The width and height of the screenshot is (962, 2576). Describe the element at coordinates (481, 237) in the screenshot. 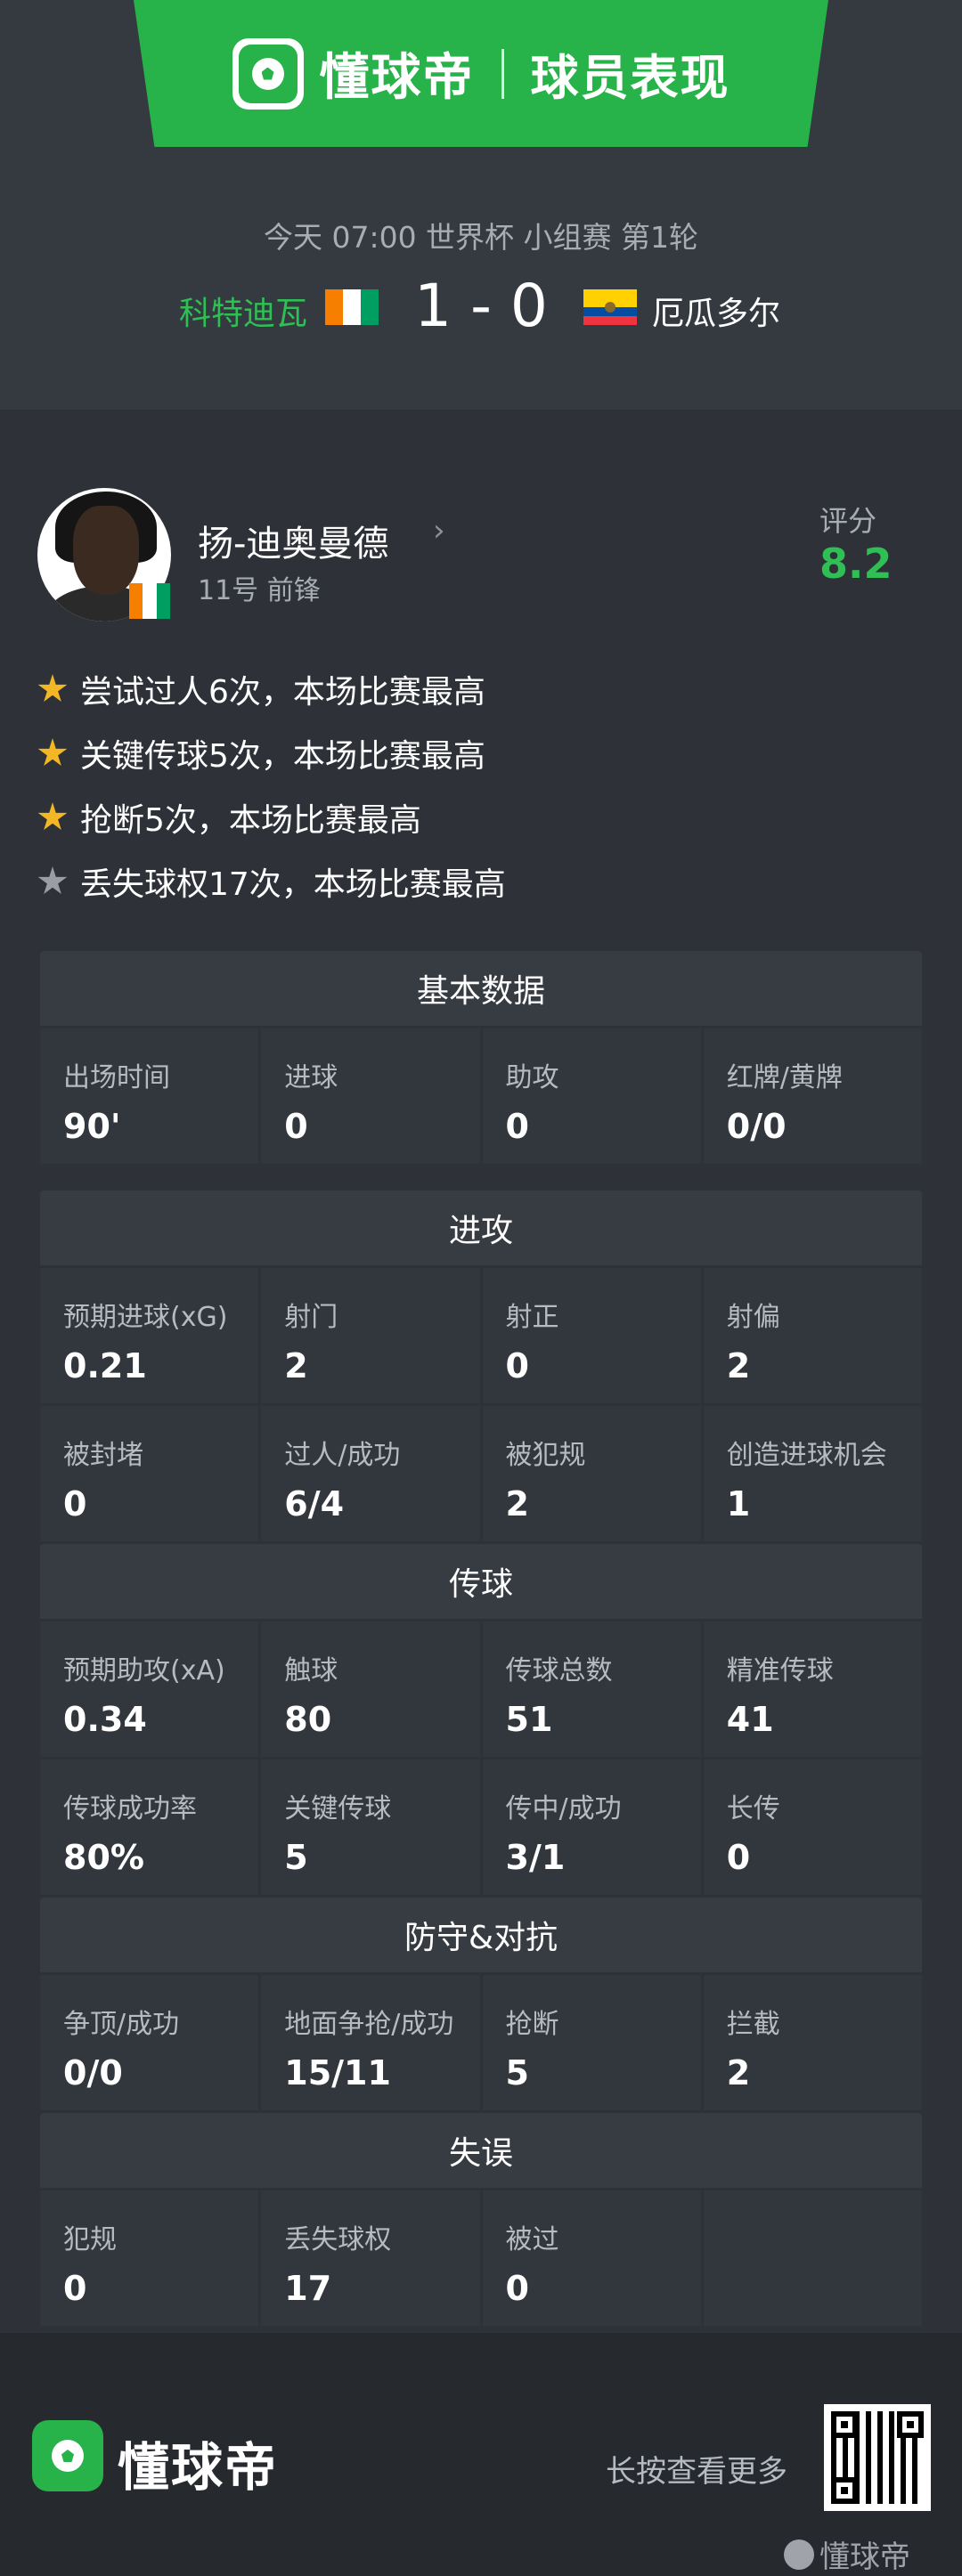

I see `match-meta: 今天 07:00 世界杯 小组赛 第1轮` at that location.